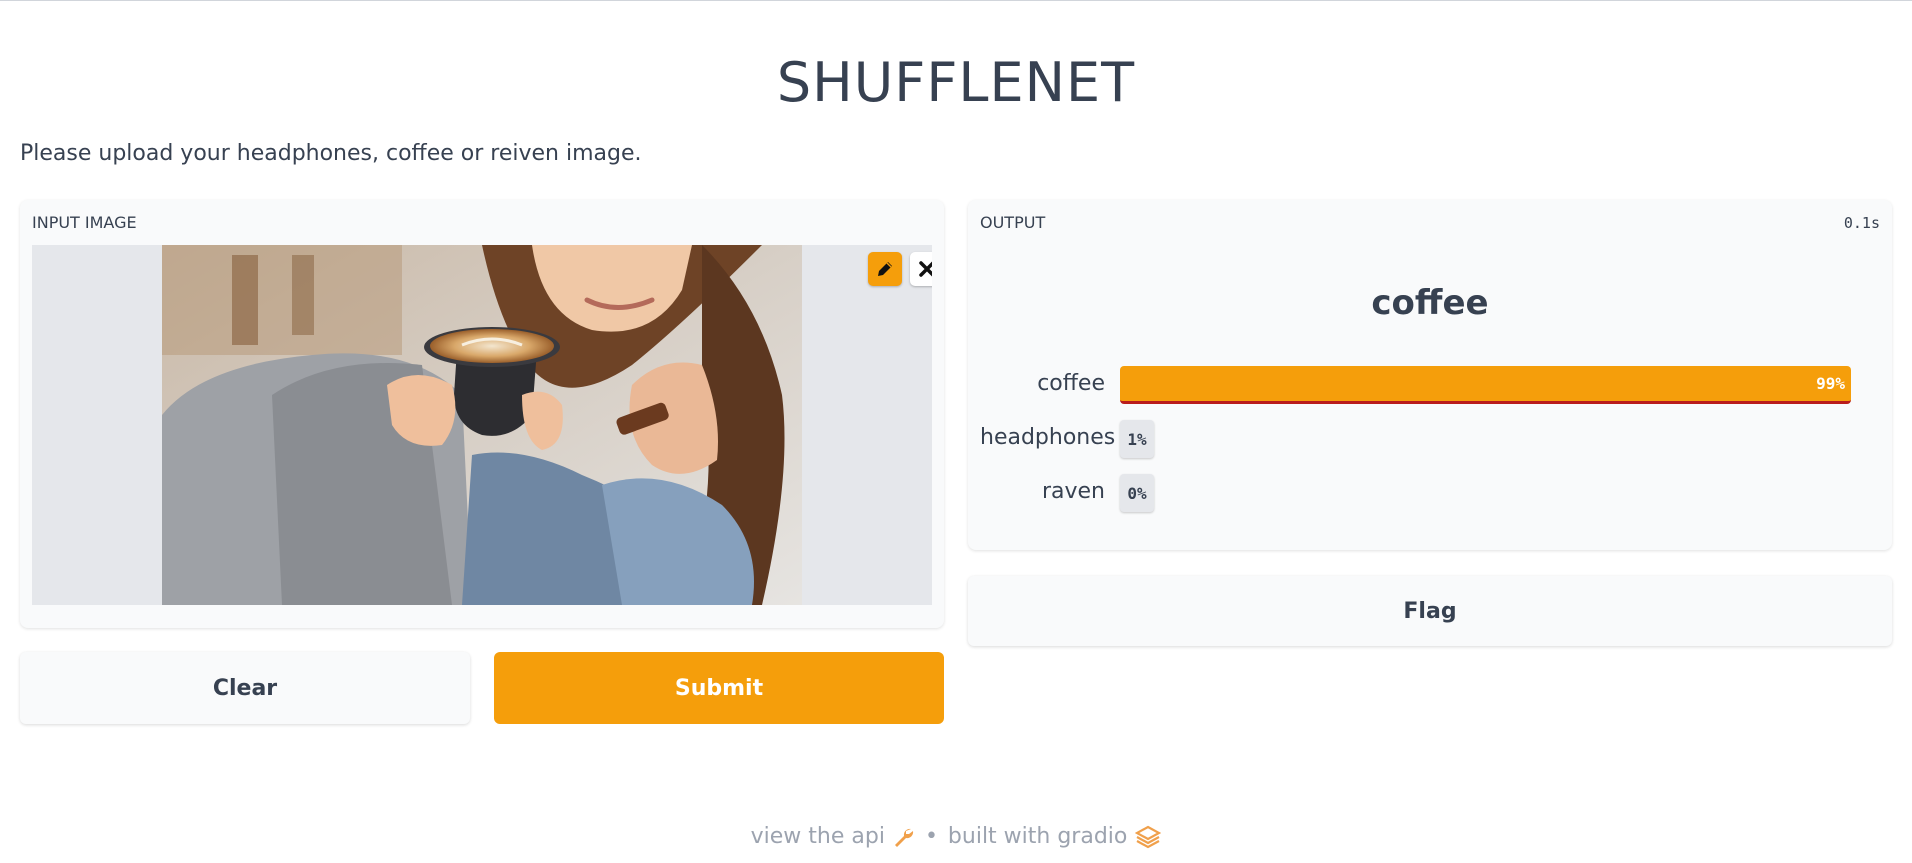 Image resolution: width=1912 pixels, height=863 pixels. What do you see at coordinates (1485, 385) in the screenshot?
I see `confidence-bar: 99%` at bounding box center [1485, 385].